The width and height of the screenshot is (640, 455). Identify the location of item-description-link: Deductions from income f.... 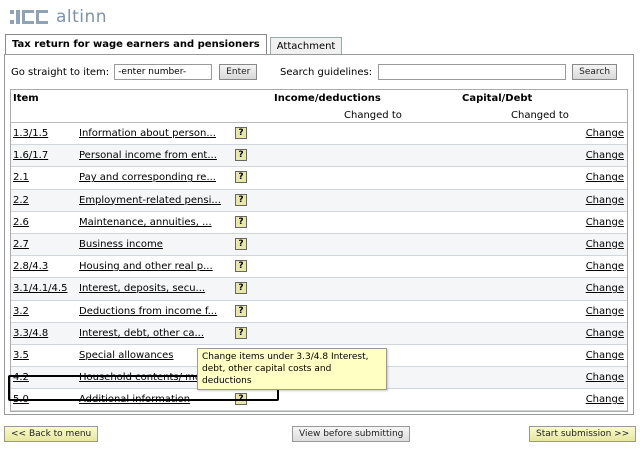
(148, 311).